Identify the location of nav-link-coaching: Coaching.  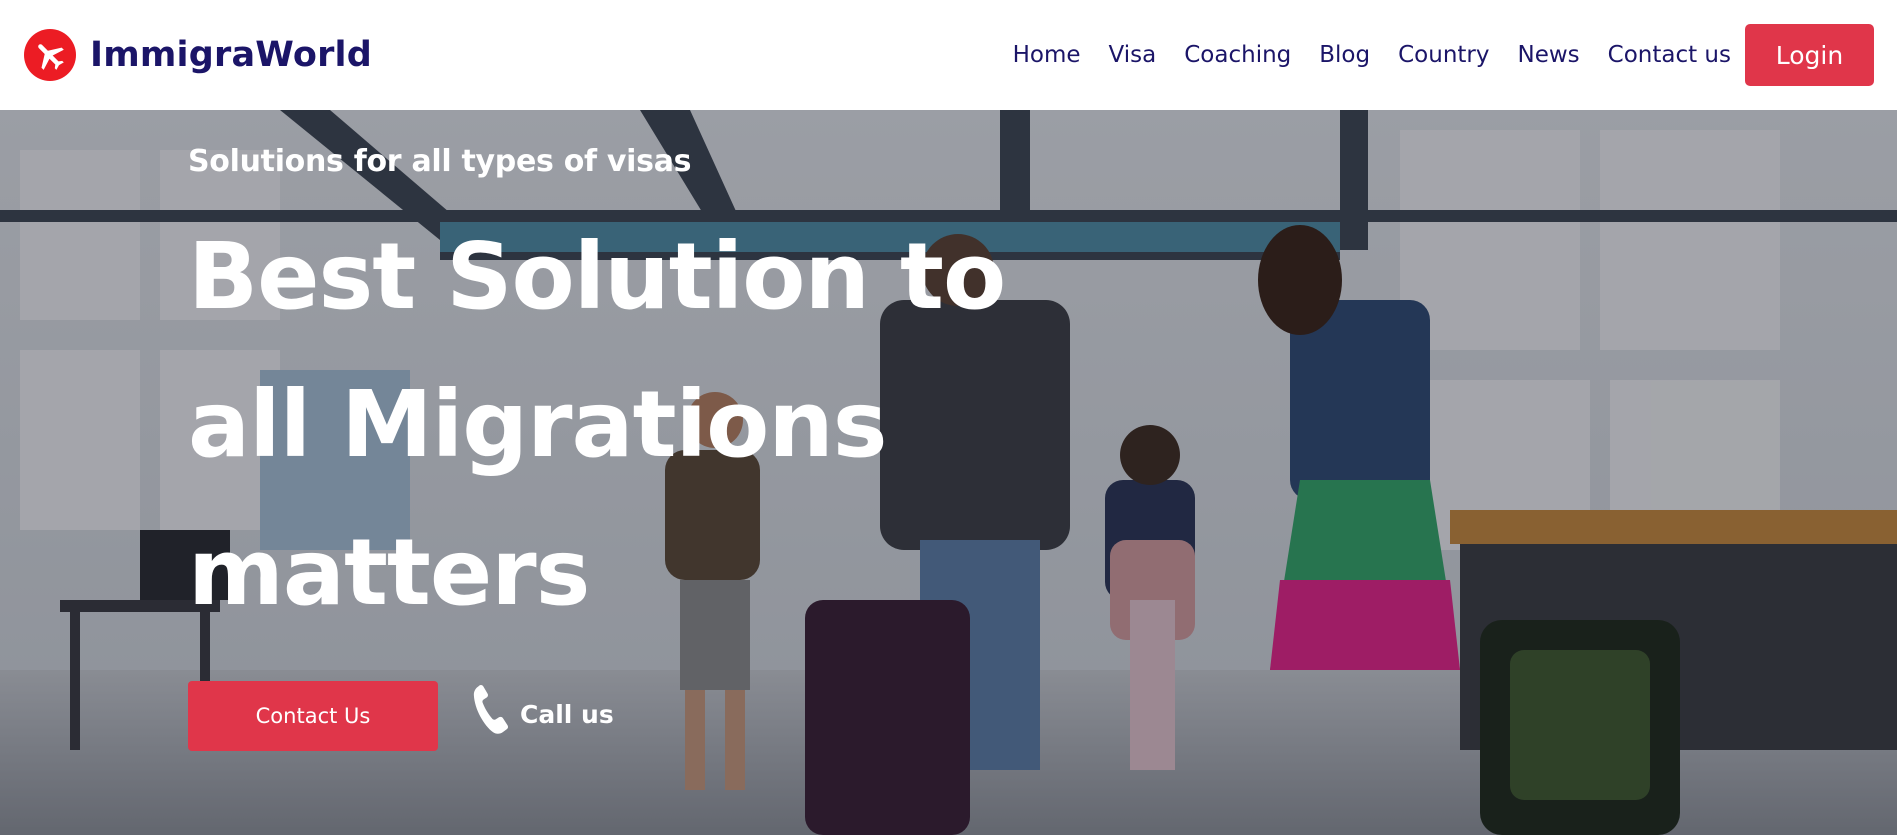
(1237, 55).